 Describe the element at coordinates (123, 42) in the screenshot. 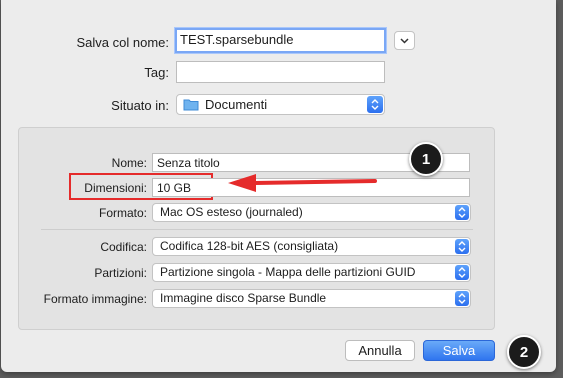

I see `save-as-label: Salva col nome:` at that location.